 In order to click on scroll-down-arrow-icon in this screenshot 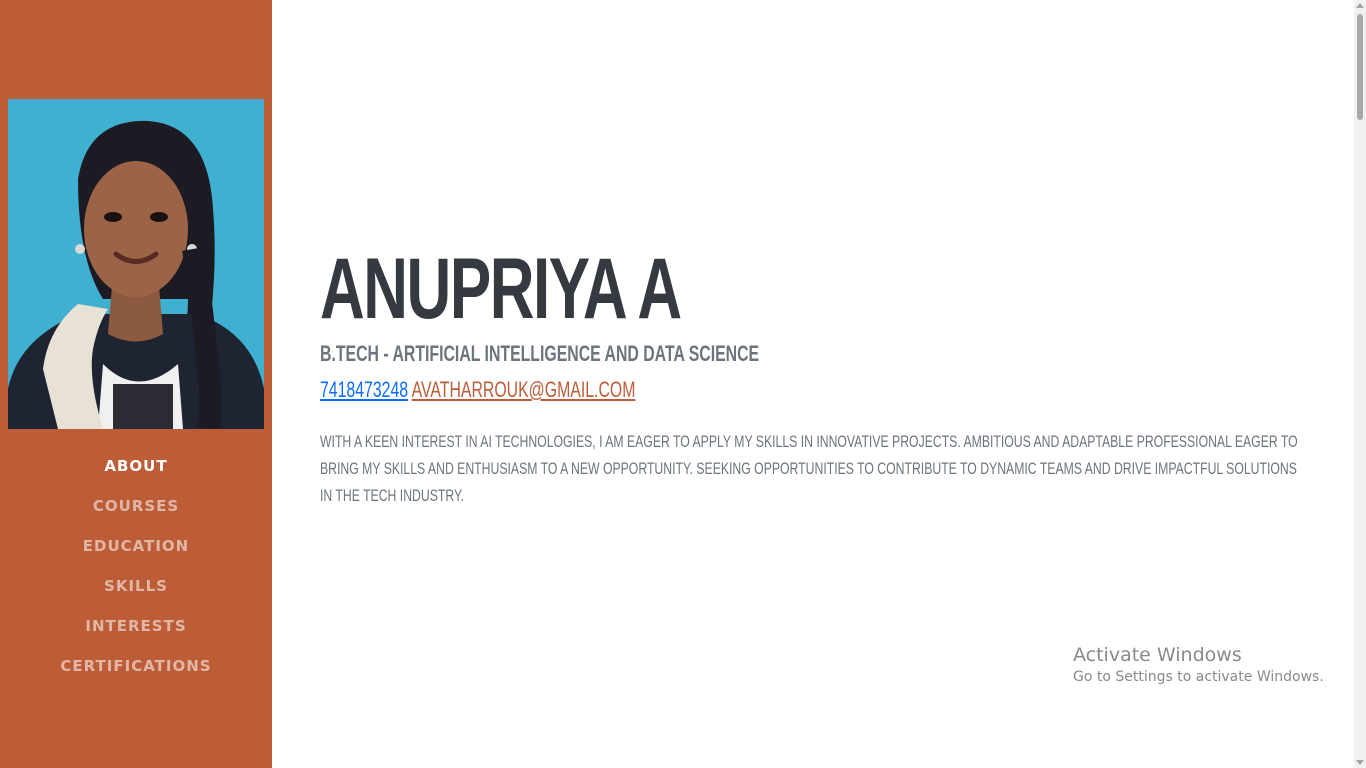, I will do `click(1360, 762)`.